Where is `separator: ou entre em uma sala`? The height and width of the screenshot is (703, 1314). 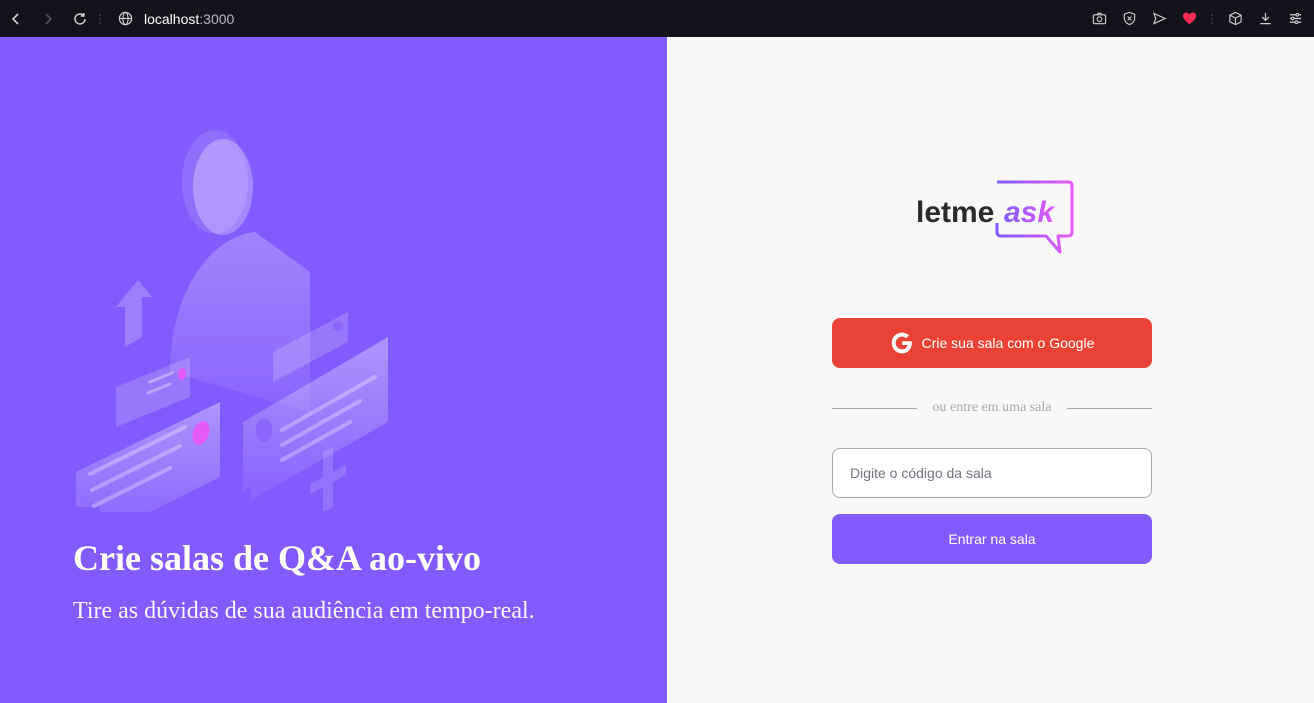 separator: ou entre em uma sala is located at coordinates (992, 408).